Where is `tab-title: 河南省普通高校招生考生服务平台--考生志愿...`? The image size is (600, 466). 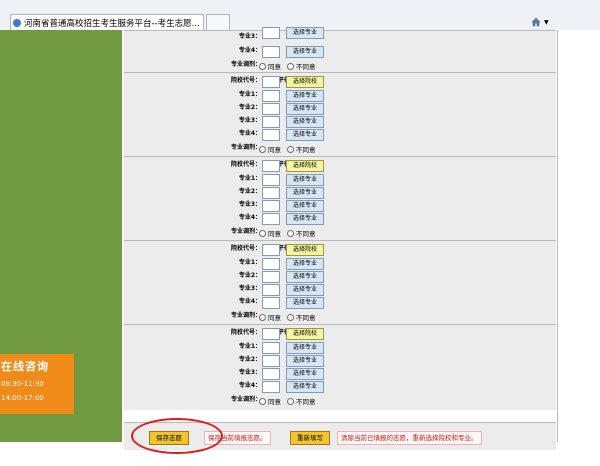 tab-title: 河南省普通高校招生考生服务平台--考生志愿... is located at coordinates (112, 23).